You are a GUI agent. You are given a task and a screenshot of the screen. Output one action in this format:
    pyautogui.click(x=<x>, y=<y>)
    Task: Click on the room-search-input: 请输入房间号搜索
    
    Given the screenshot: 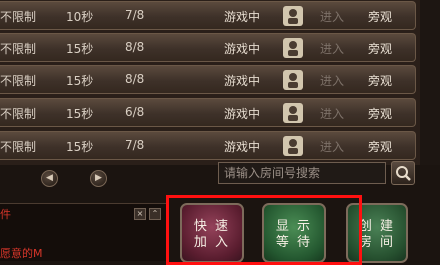 What is the action you would take?
    pyautogui.click(x=302, y=173)
    